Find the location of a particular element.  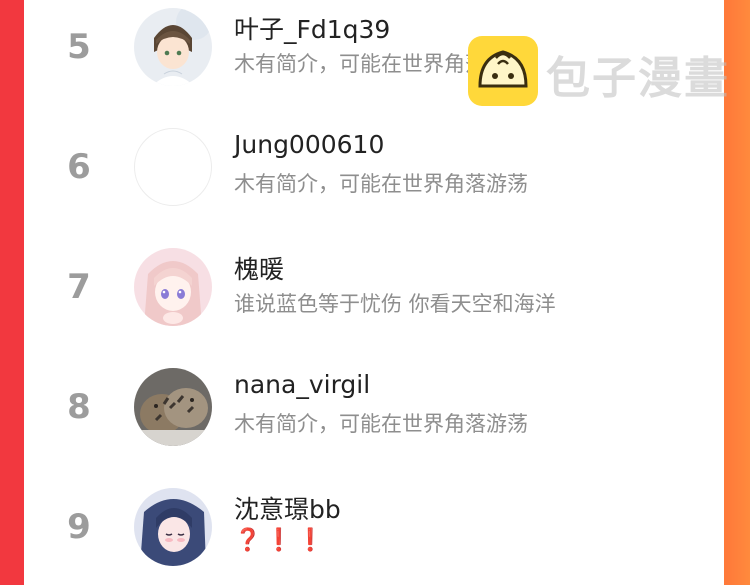

username: 沈意璟bb is located at coordinates (287, 508).